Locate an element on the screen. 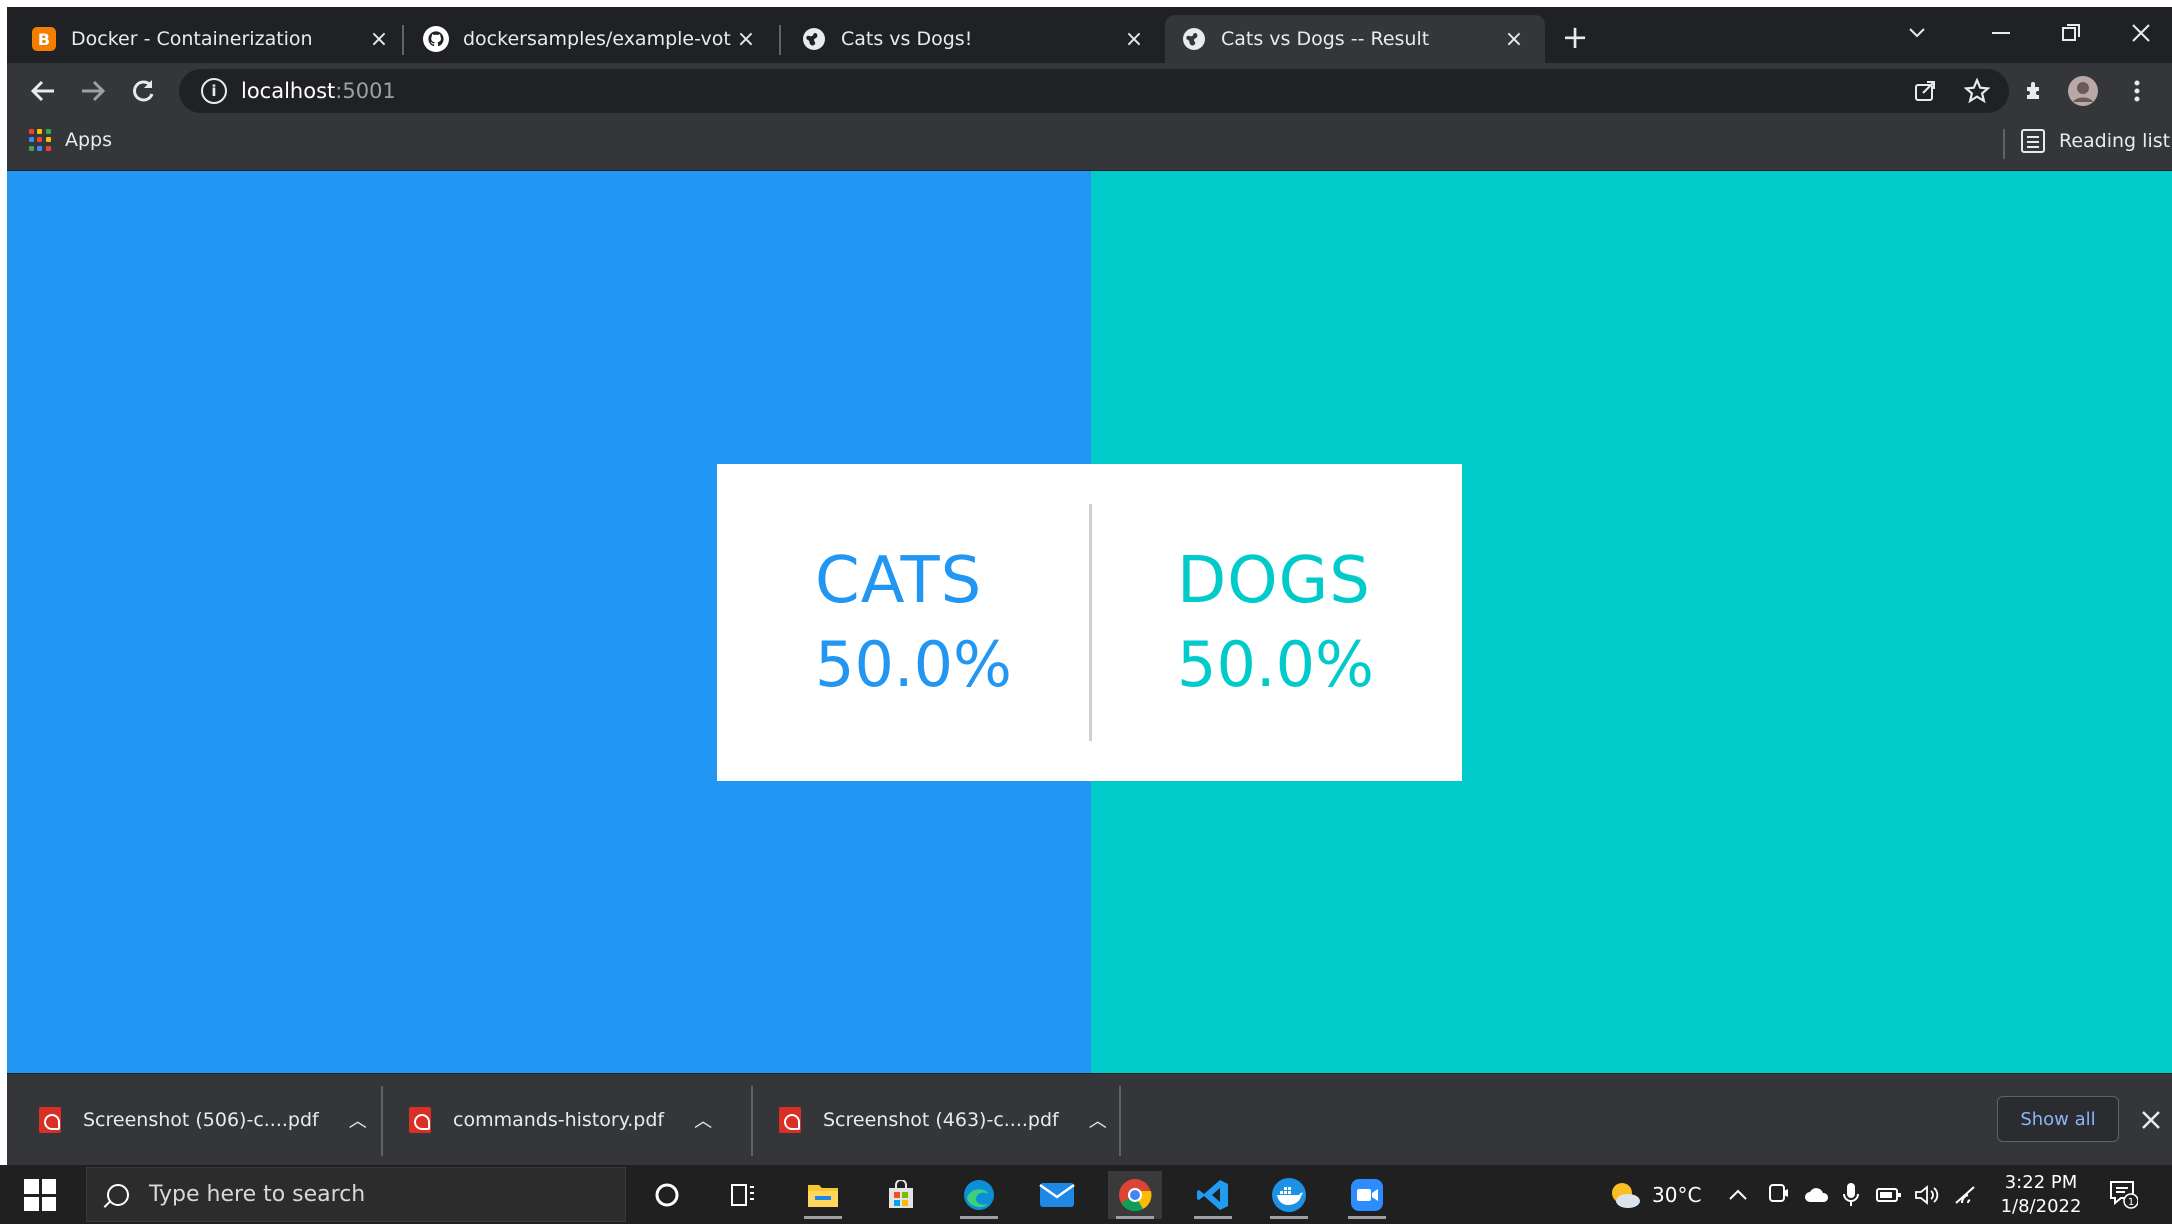 The image size is (2172, 1224). extensions-icon is located at coordinates (2035, 91).